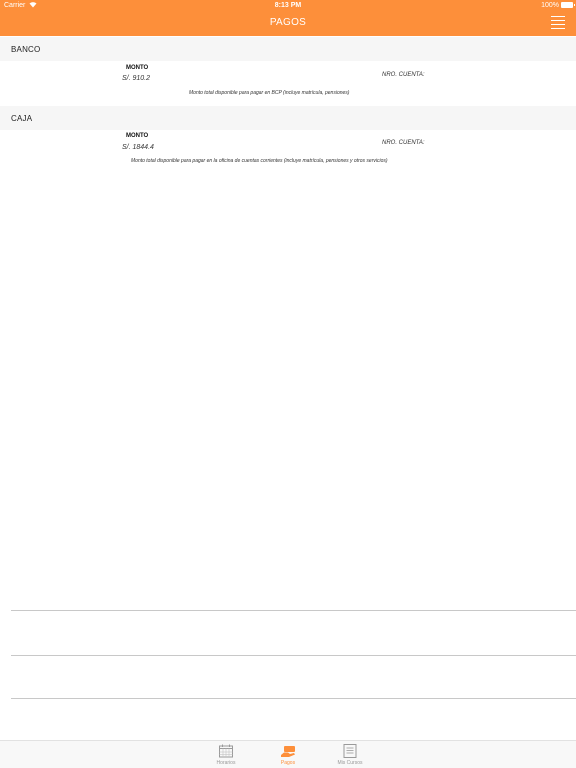  I want to click on caja-monto-value: S/. 1844.4, so click(138, 147).